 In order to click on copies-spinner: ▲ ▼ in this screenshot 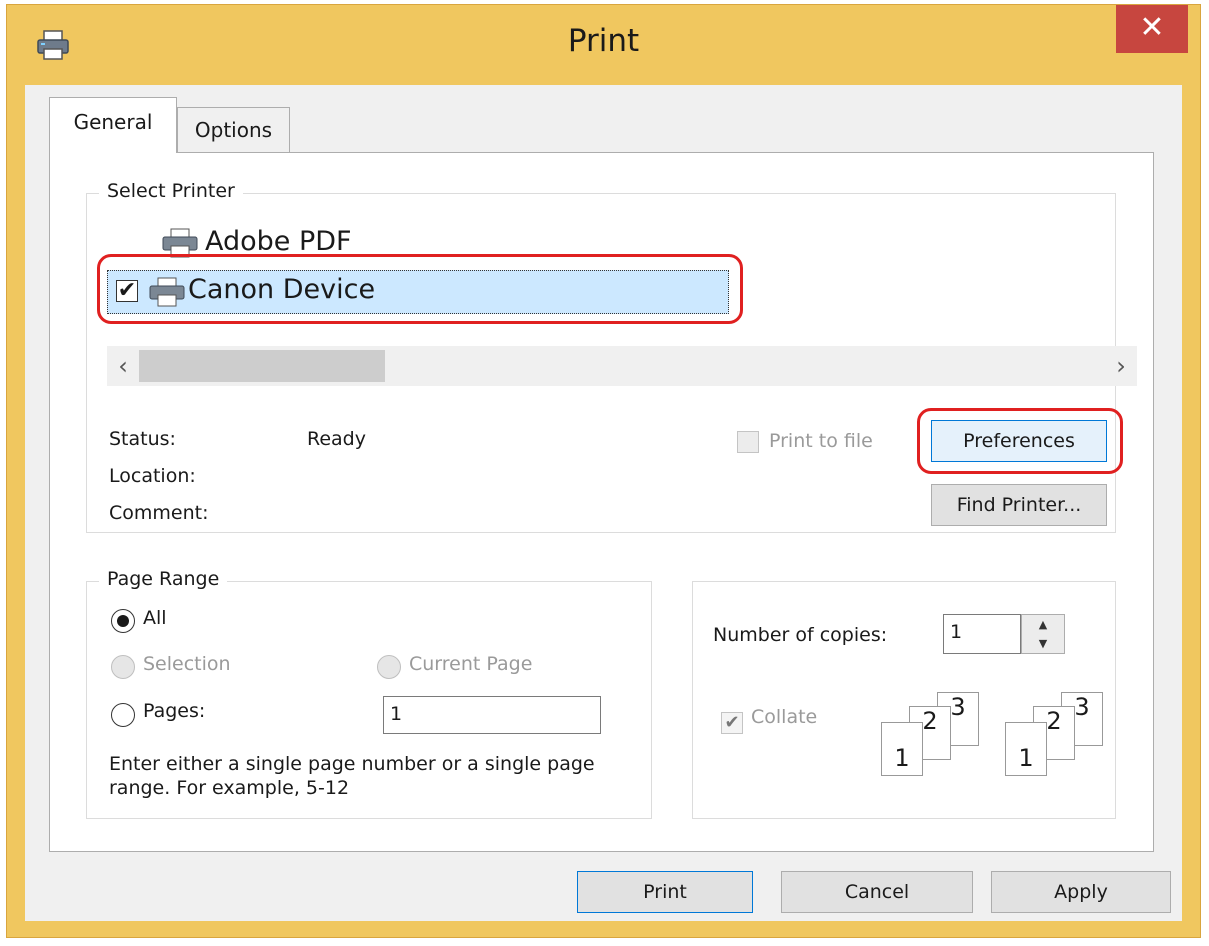, I will do `click(1043, 634)`.